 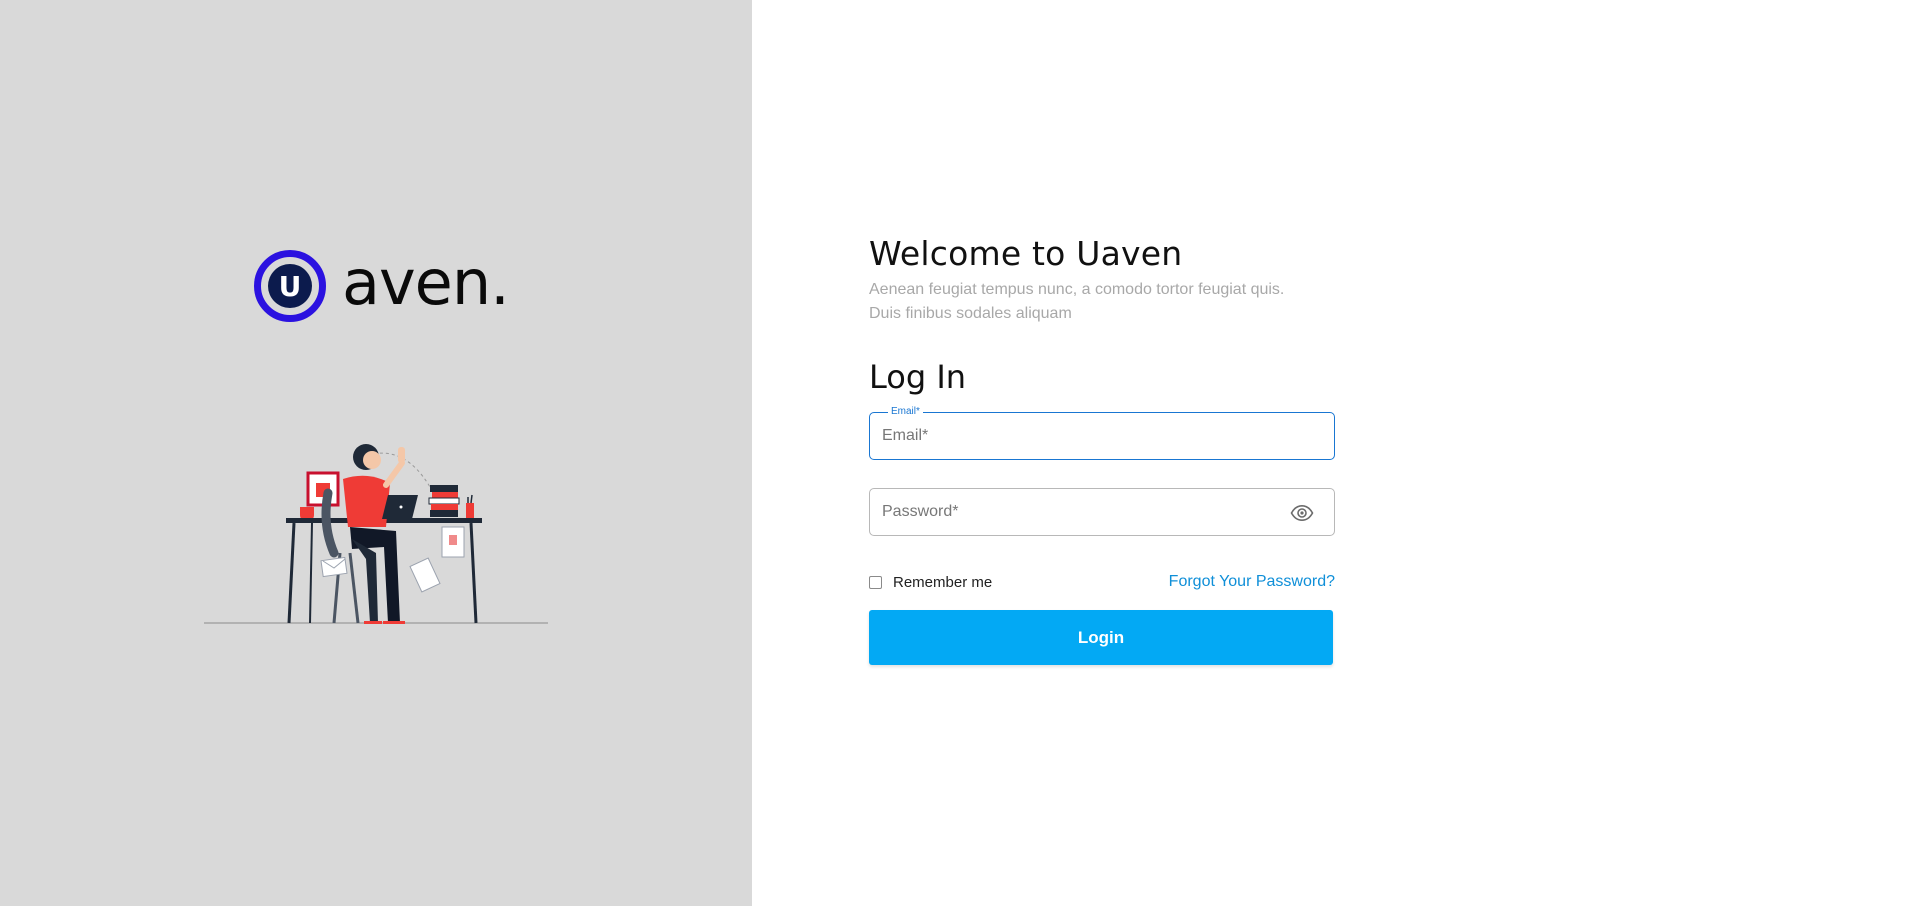 I want to click on login-button: Login, so click(x=1101, y=637).